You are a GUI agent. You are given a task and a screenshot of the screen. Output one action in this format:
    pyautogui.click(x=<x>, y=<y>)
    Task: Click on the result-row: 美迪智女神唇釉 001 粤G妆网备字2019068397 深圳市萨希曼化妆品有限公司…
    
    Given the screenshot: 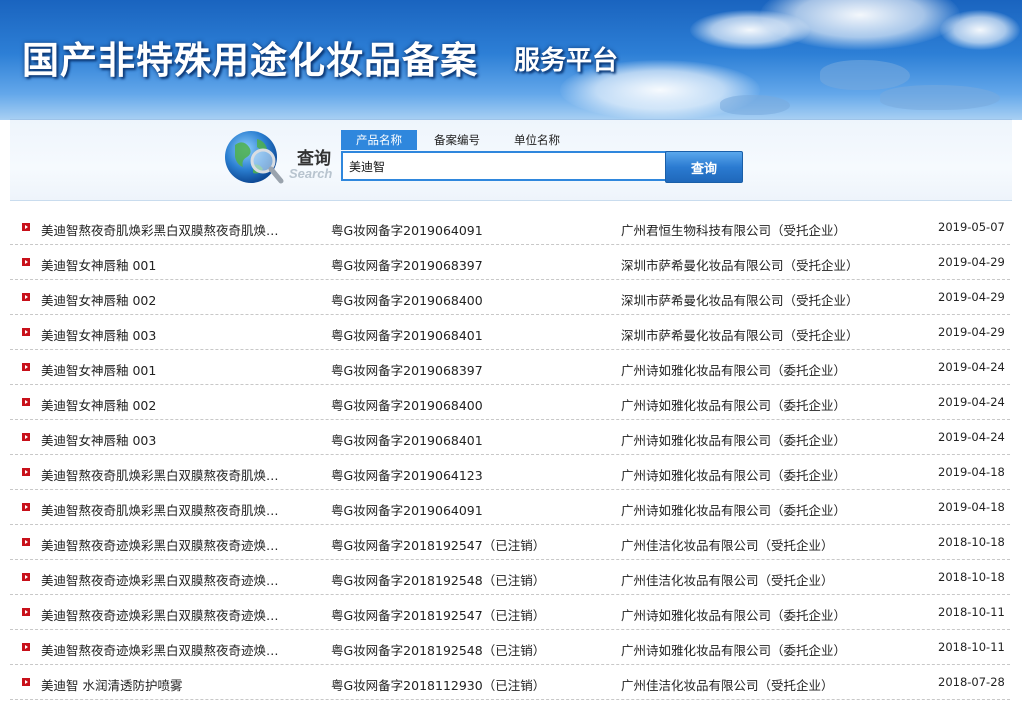 What is the action you would take?
    pyautogui.click(x=510, y=262)
    